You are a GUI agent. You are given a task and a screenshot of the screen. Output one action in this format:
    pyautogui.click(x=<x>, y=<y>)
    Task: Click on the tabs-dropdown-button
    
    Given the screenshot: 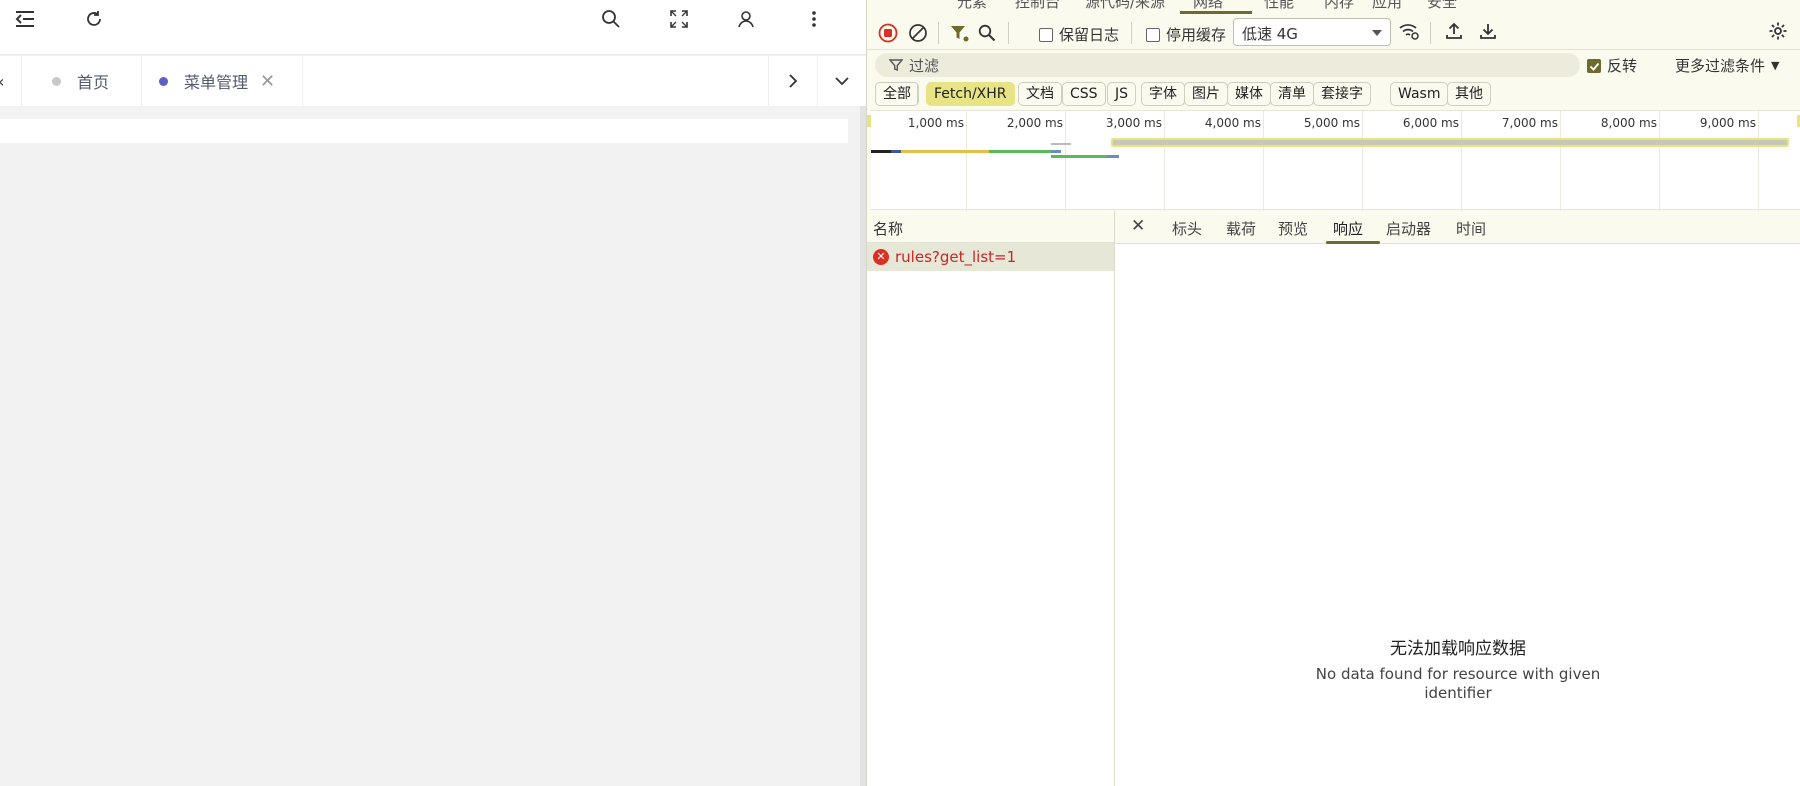 What is the action you would take?
    pyautogui.click(x=842, y=81)
    